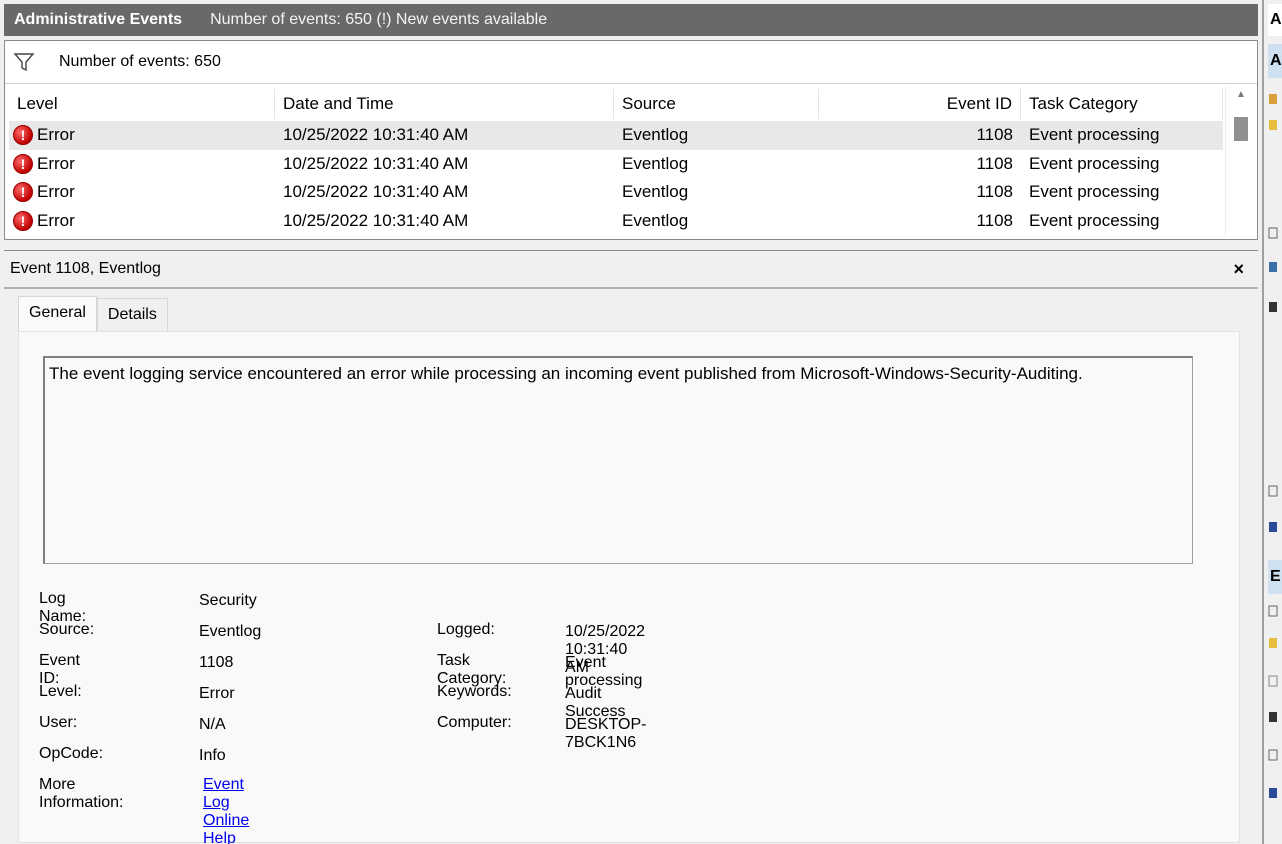 The image size is (1282, 844). I want to click on actions-pane: A A E, so click(1272, 422).